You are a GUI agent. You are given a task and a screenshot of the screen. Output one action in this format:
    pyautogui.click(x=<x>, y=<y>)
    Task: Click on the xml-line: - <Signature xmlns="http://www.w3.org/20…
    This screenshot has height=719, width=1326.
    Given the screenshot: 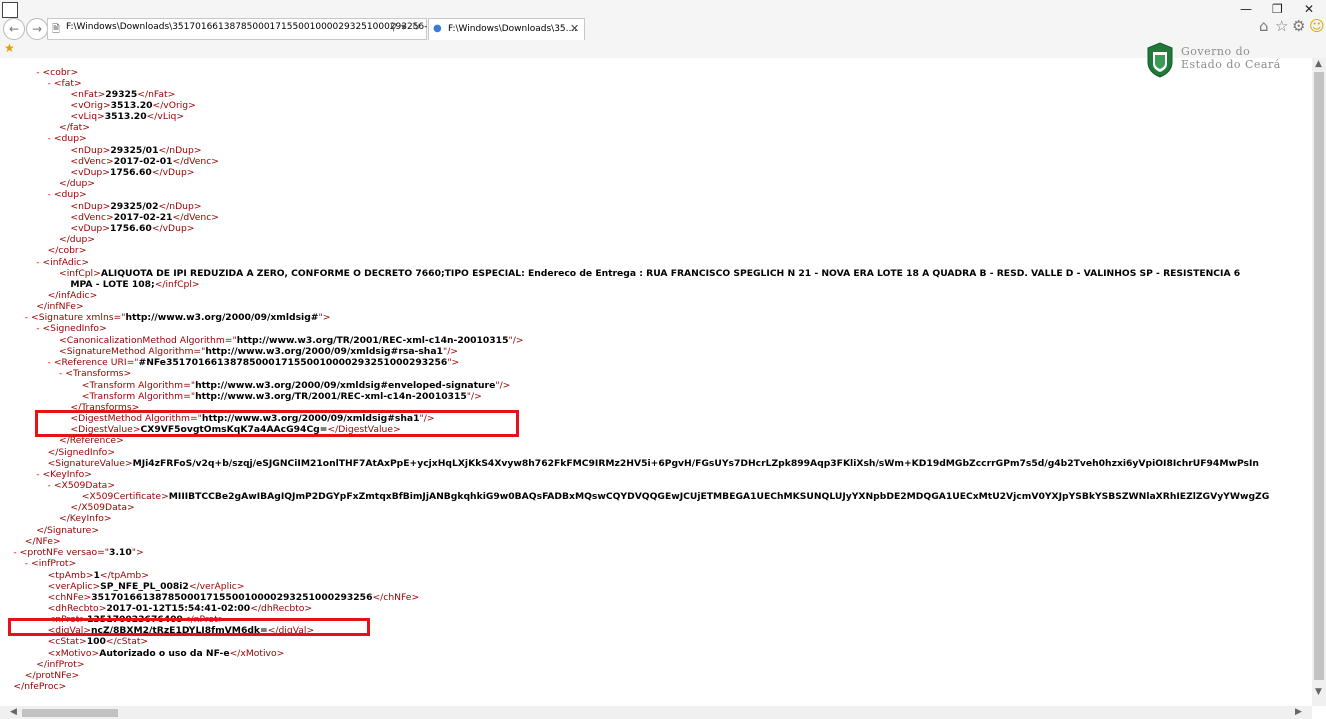 What is the action you would take?
    pyautogui.click(x=178, y=317)
    